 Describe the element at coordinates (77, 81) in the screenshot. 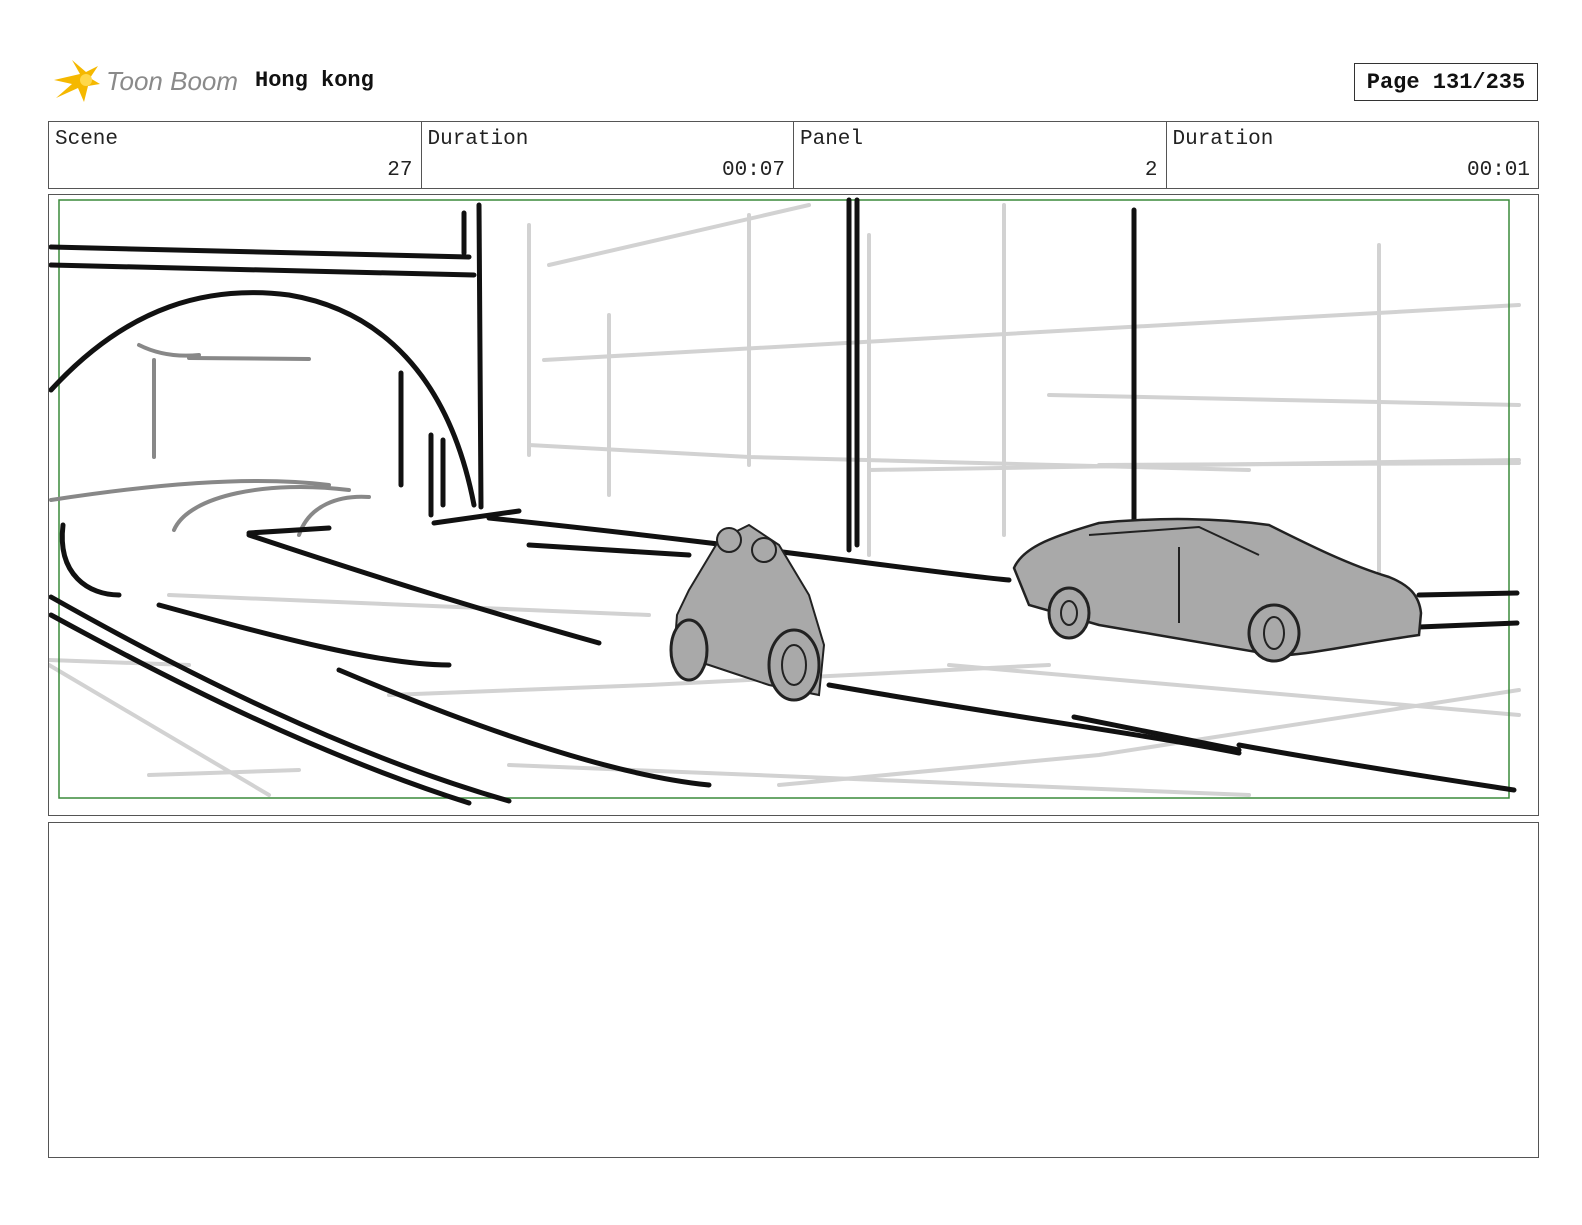

I see `logo-star-icon` at that location.